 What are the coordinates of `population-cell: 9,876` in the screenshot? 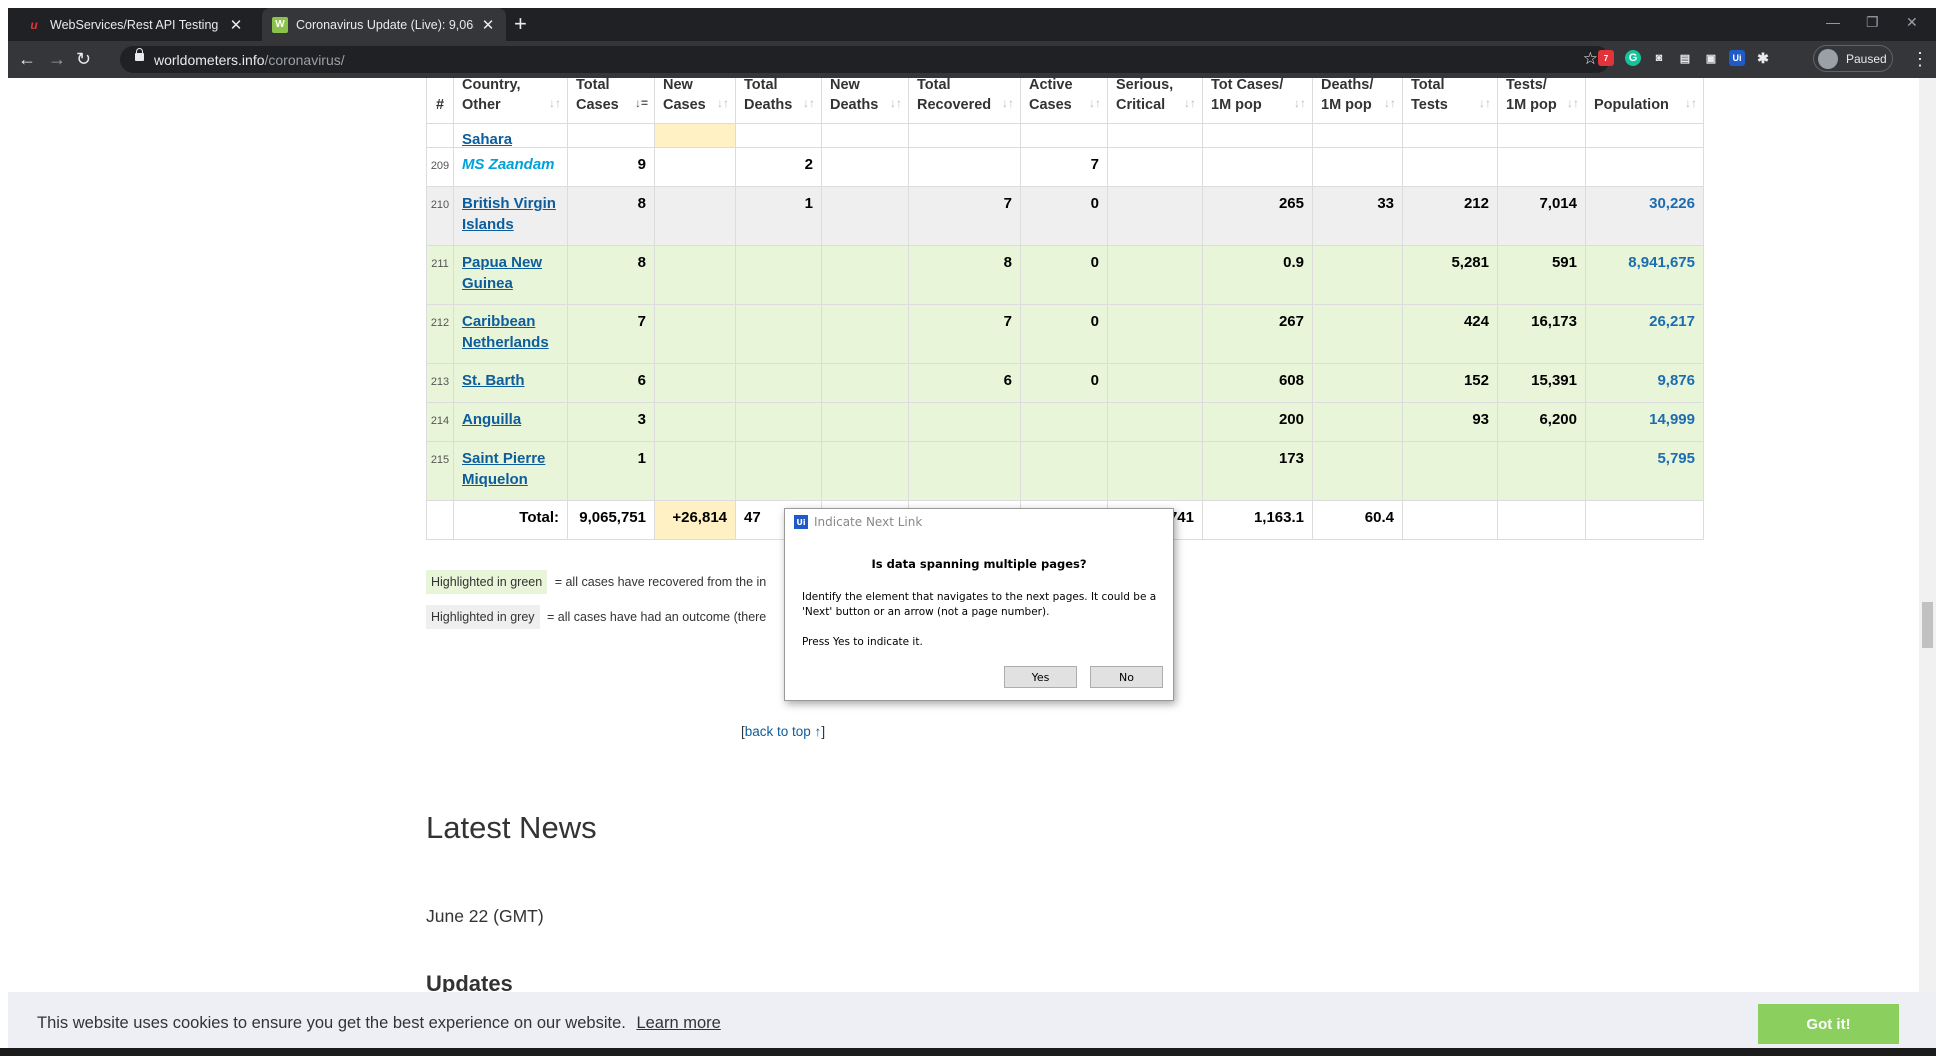 It's located at (1644, 383).